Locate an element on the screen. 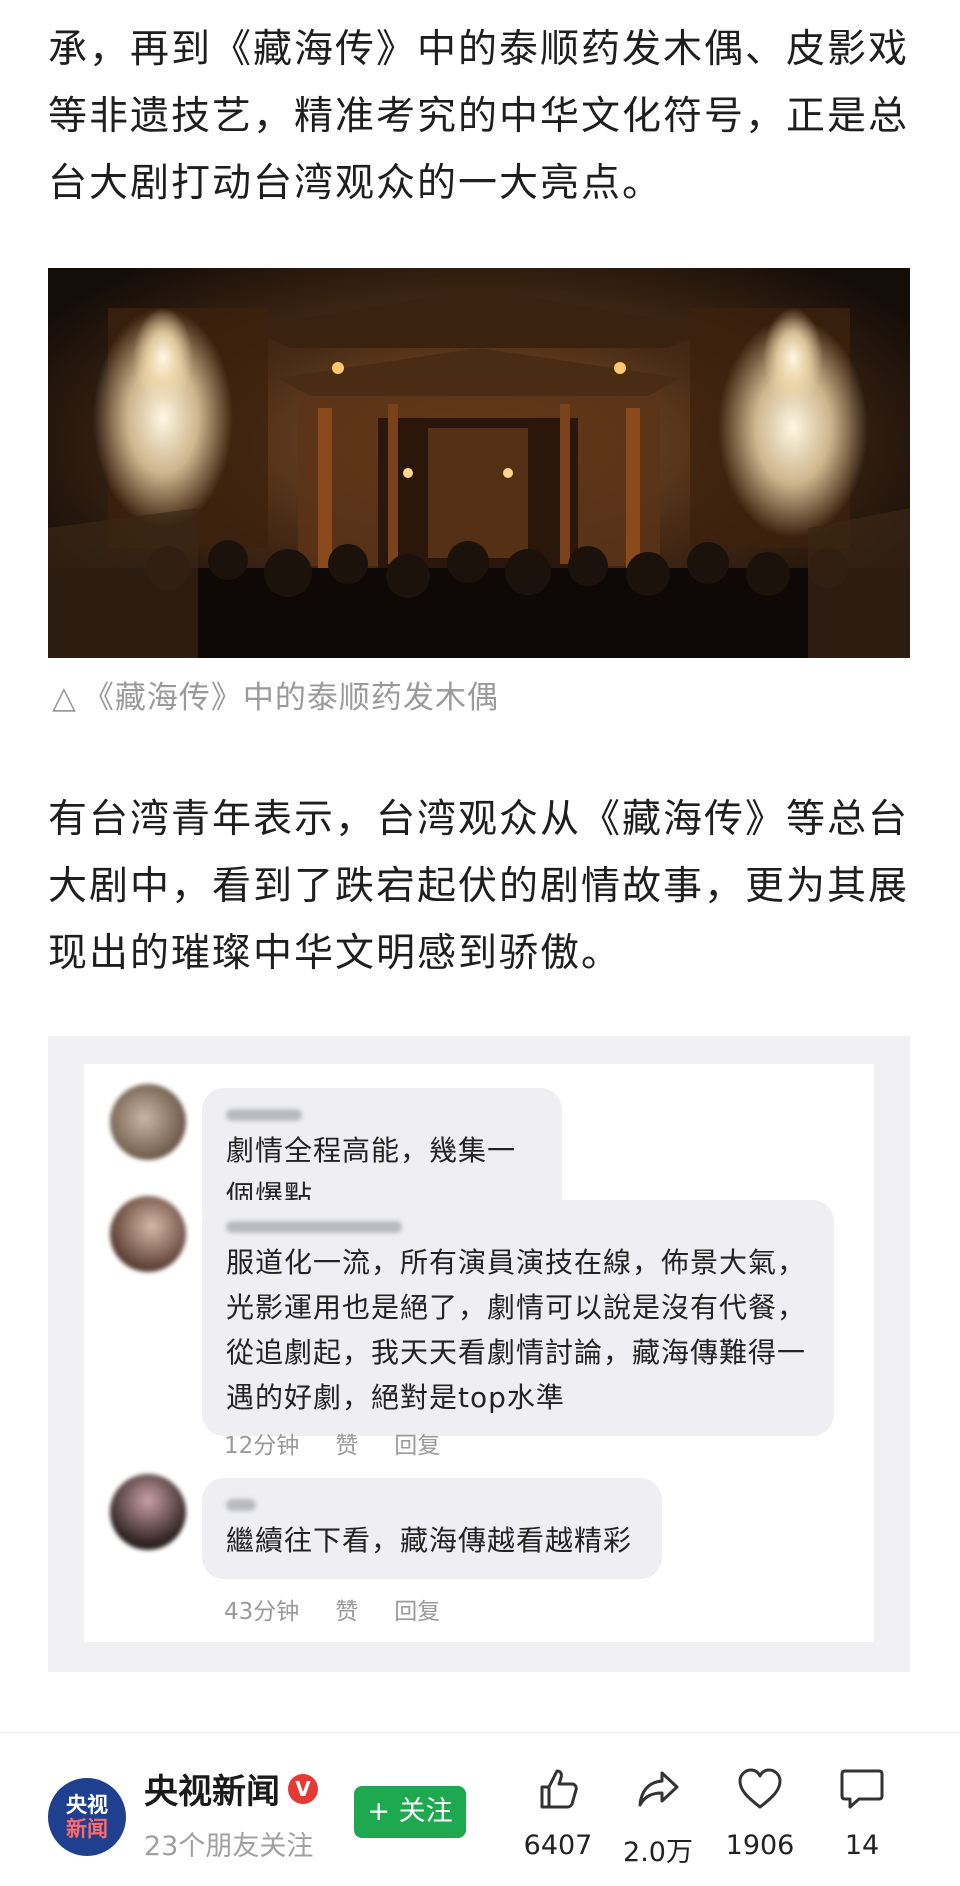 The width and height of the screenshot is (960, 1886). comment-time: 12分钟 is located at coordinates (262, 1446).